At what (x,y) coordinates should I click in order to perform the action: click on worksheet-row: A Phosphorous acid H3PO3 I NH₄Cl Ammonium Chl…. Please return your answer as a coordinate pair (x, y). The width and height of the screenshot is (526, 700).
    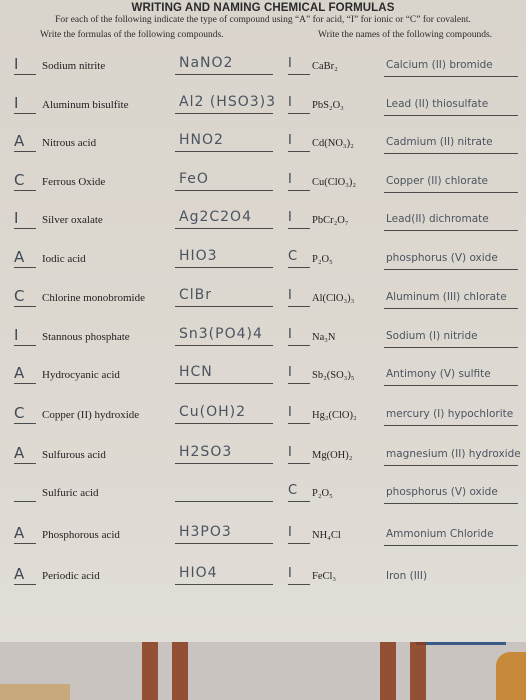
    Looking at the image, I should click on (263, 533).